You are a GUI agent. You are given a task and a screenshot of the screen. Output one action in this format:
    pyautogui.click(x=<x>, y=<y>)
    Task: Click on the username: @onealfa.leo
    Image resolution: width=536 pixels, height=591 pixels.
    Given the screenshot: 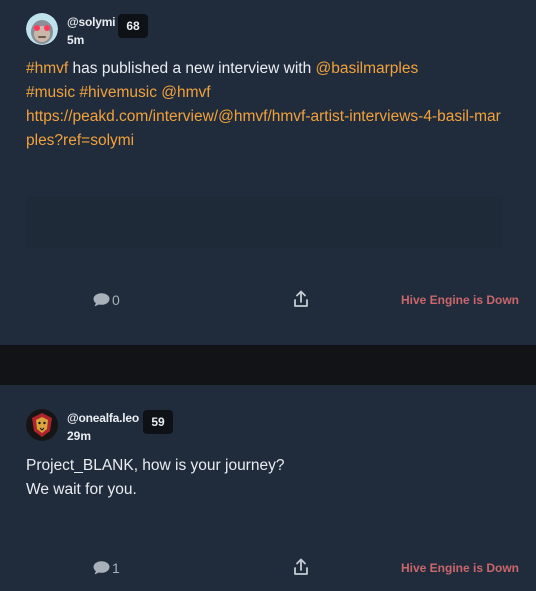 What is the action you would take?
    pyautogui.click(x=103, y=418)
    